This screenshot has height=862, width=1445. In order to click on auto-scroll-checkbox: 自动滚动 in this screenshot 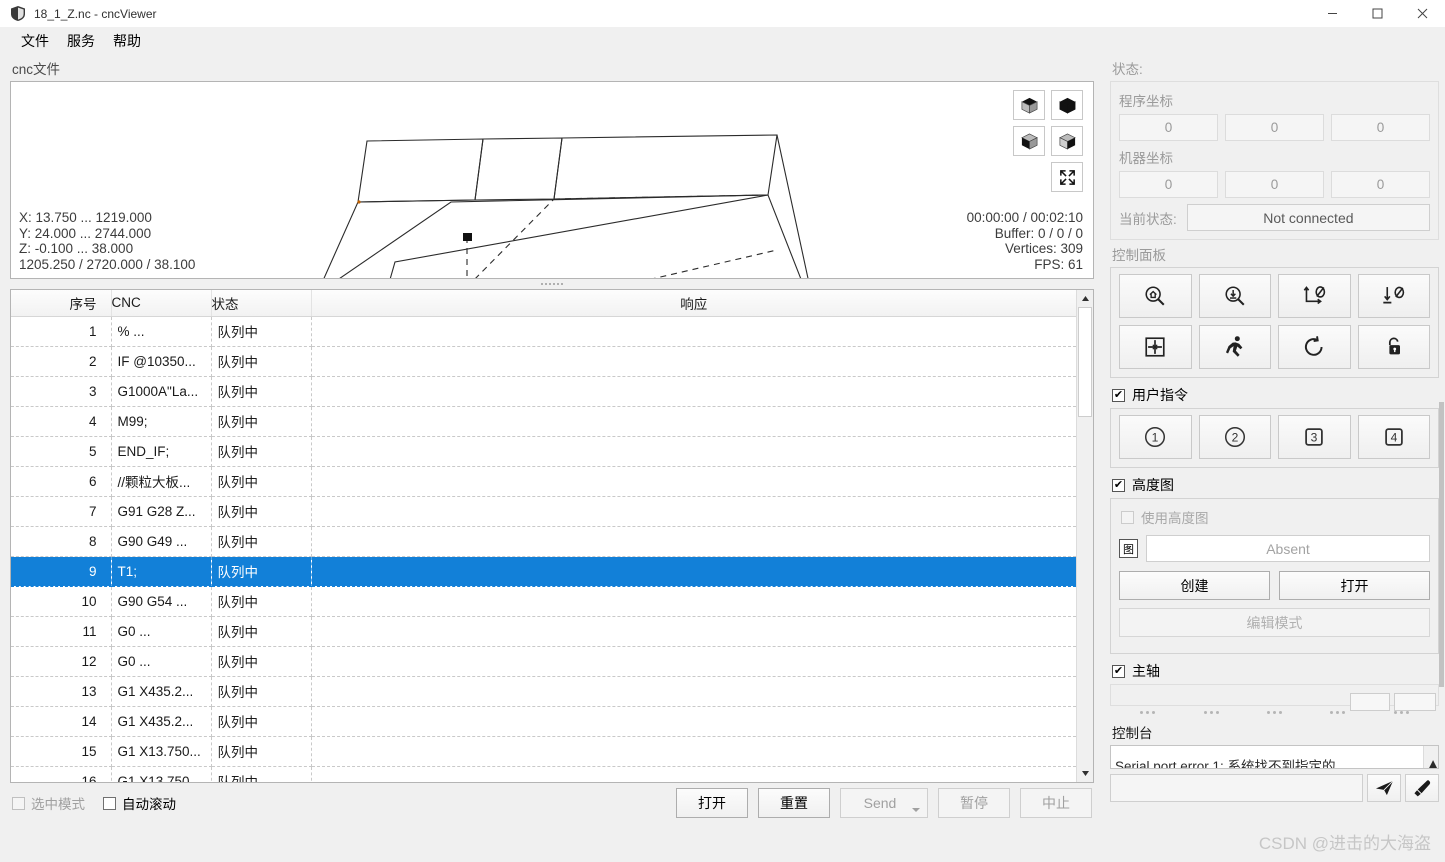, I will do `click(139, 803)`.